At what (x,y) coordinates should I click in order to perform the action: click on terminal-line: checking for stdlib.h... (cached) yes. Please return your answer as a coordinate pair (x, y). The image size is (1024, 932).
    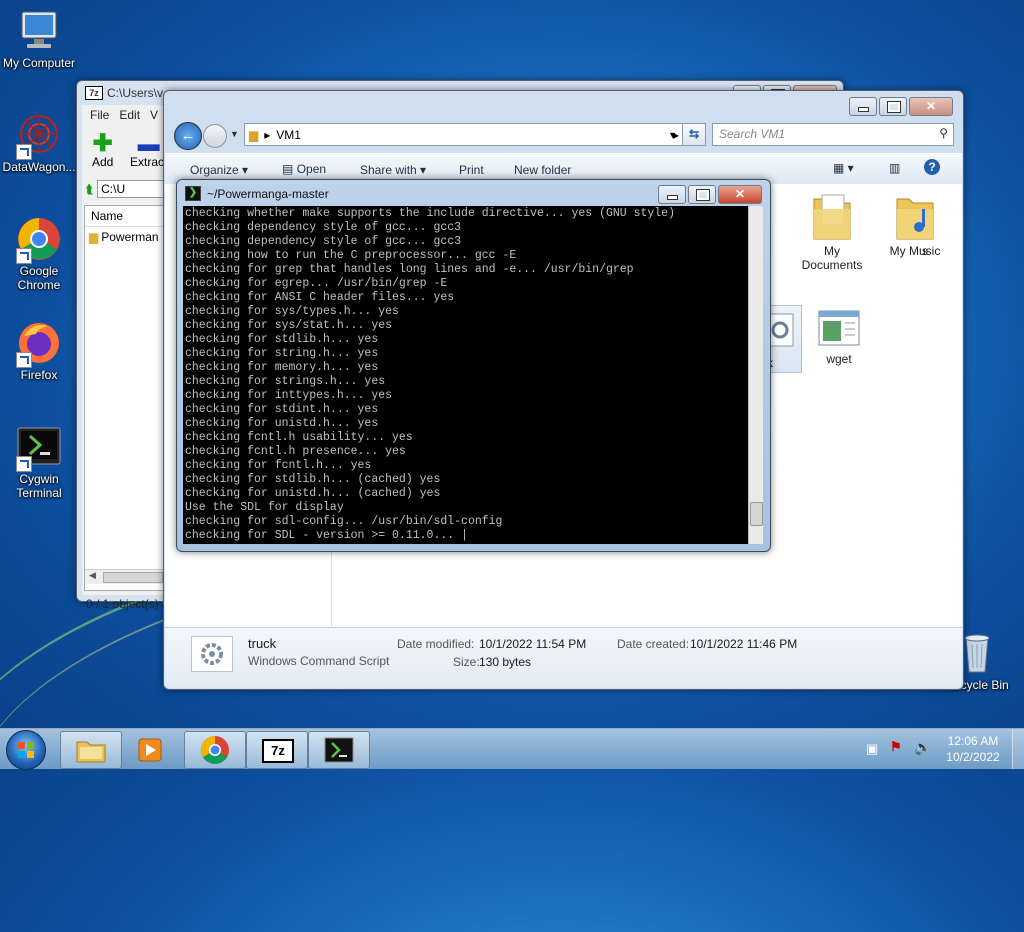
    Looking at the image, I should click on (313, 479).